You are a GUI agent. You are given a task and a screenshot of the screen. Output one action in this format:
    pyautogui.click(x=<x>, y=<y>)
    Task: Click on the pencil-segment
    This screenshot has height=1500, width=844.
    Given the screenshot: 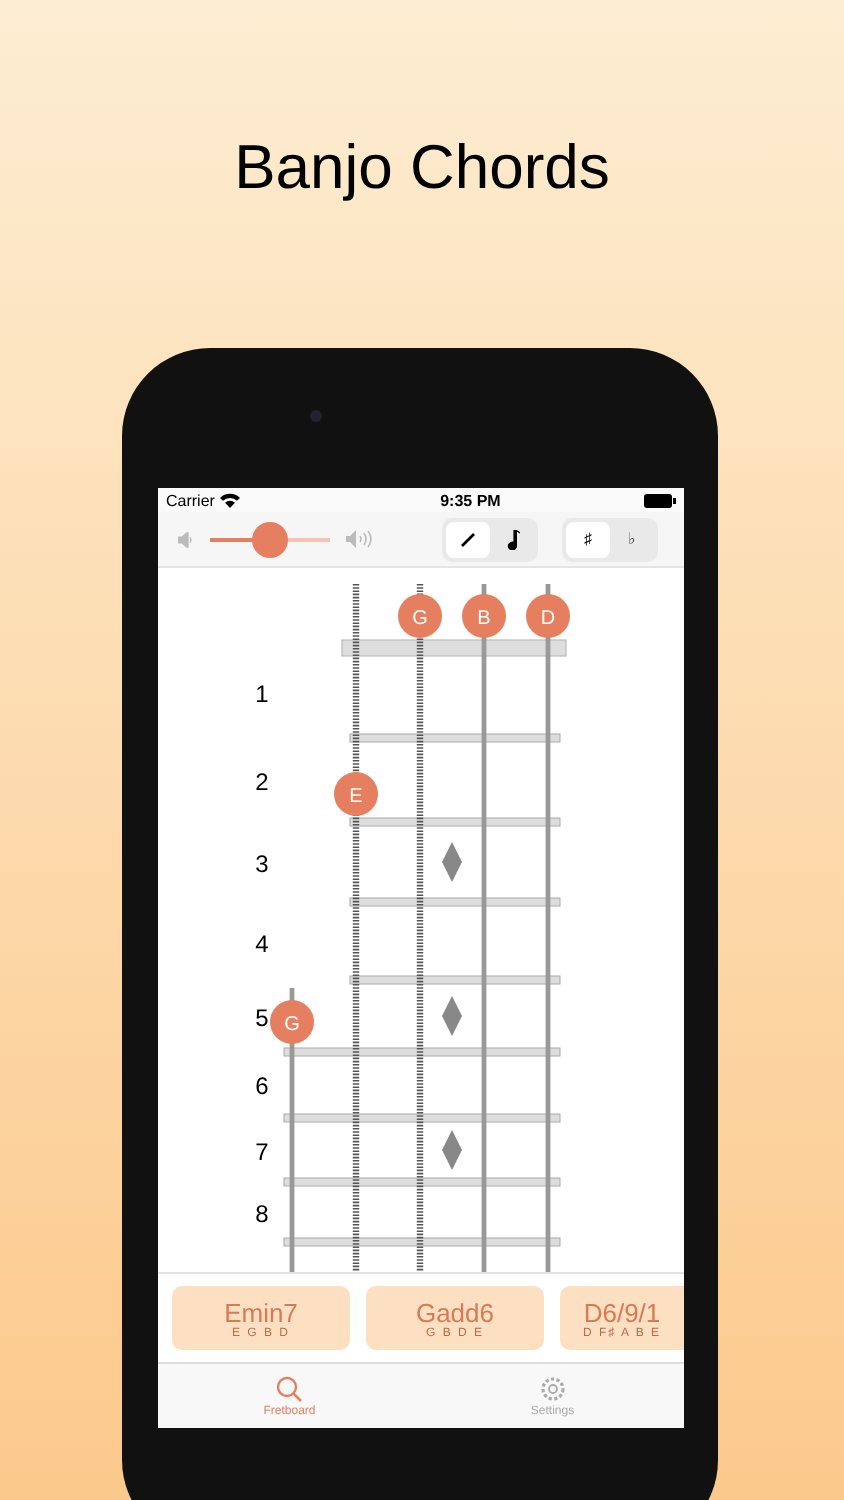 What is the action you would take?
    pyautogui.click(x=468, y=539)
    